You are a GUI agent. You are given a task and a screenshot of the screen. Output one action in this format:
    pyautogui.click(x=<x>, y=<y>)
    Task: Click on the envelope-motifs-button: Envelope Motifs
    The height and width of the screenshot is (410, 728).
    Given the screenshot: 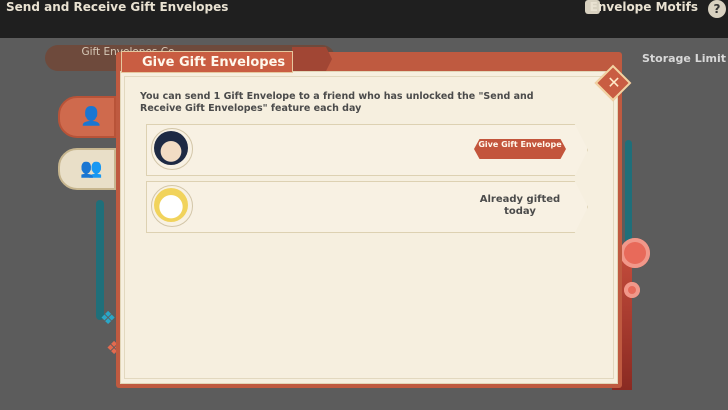 What is the action you would take?
    pyautogui.click(x=644, y=7)
    